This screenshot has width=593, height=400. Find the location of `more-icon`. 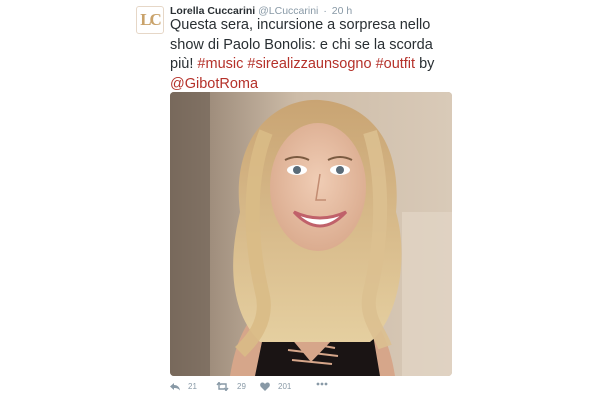

more-icon is located at coordinates (322, 384).